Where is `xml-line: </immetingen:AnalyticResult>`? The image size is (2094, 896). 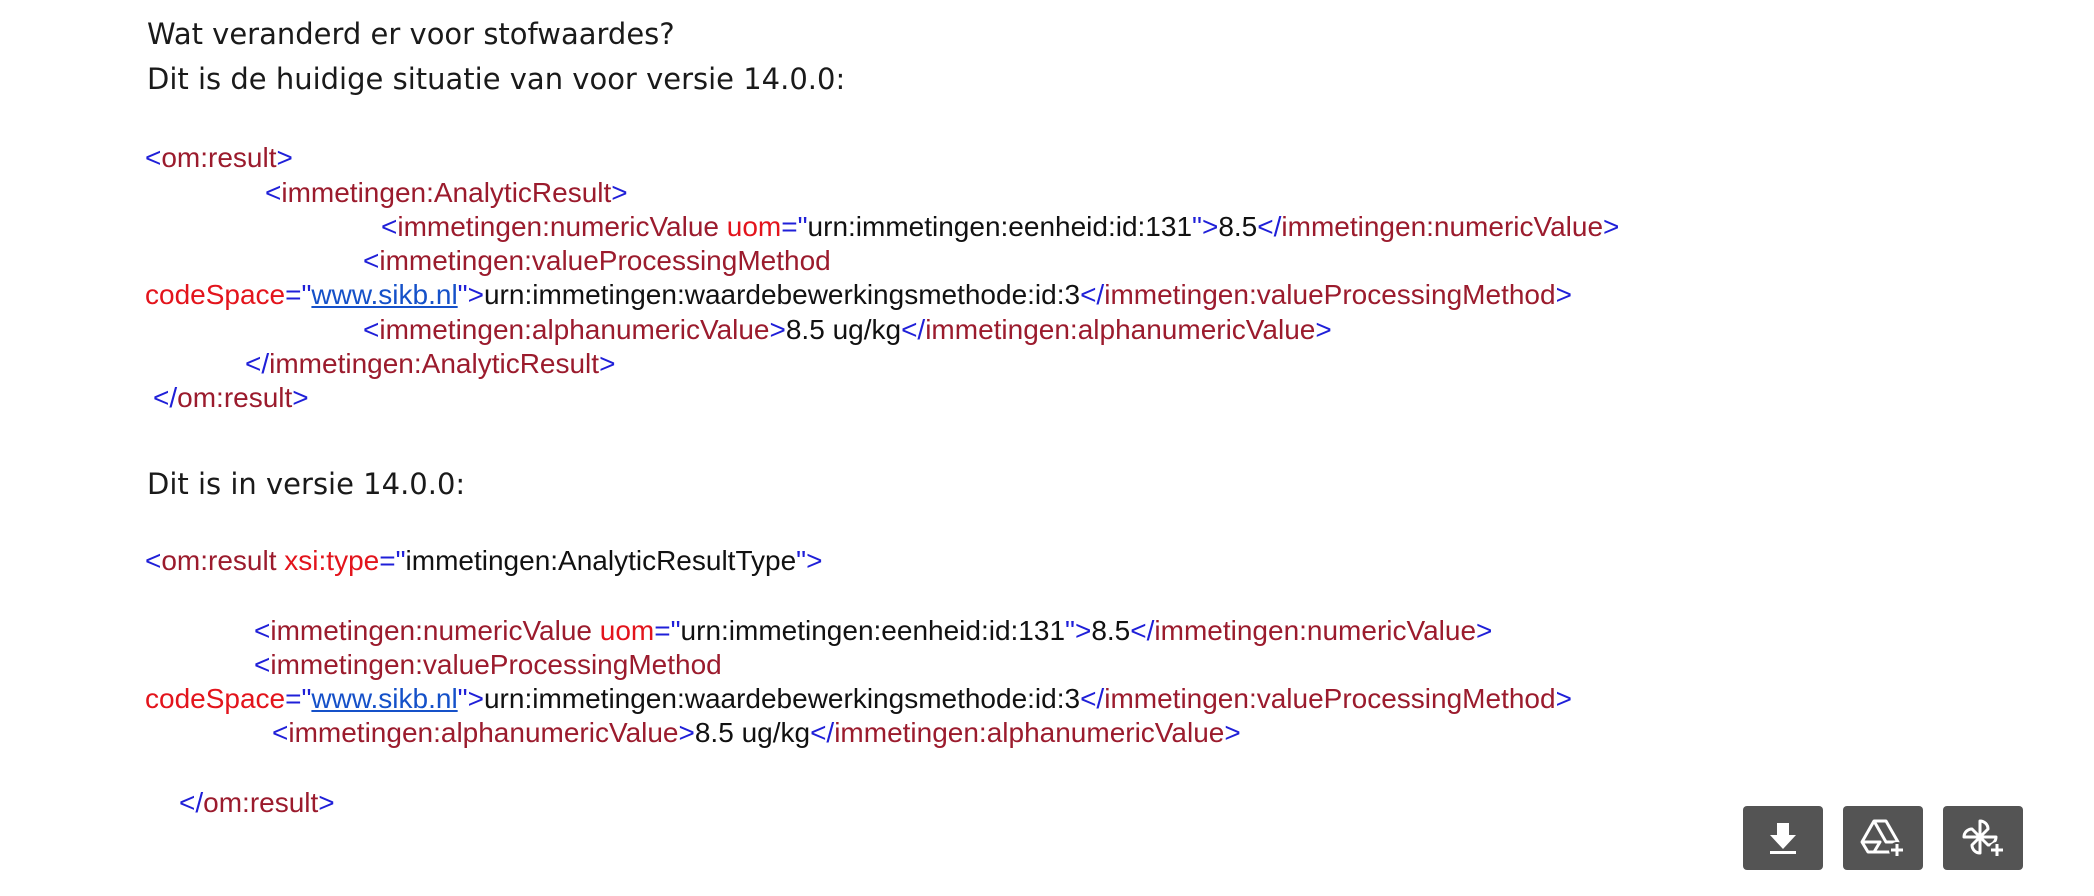 xml-line: </immetingen:AnalyticResult> is located at coordinates (430, 363).